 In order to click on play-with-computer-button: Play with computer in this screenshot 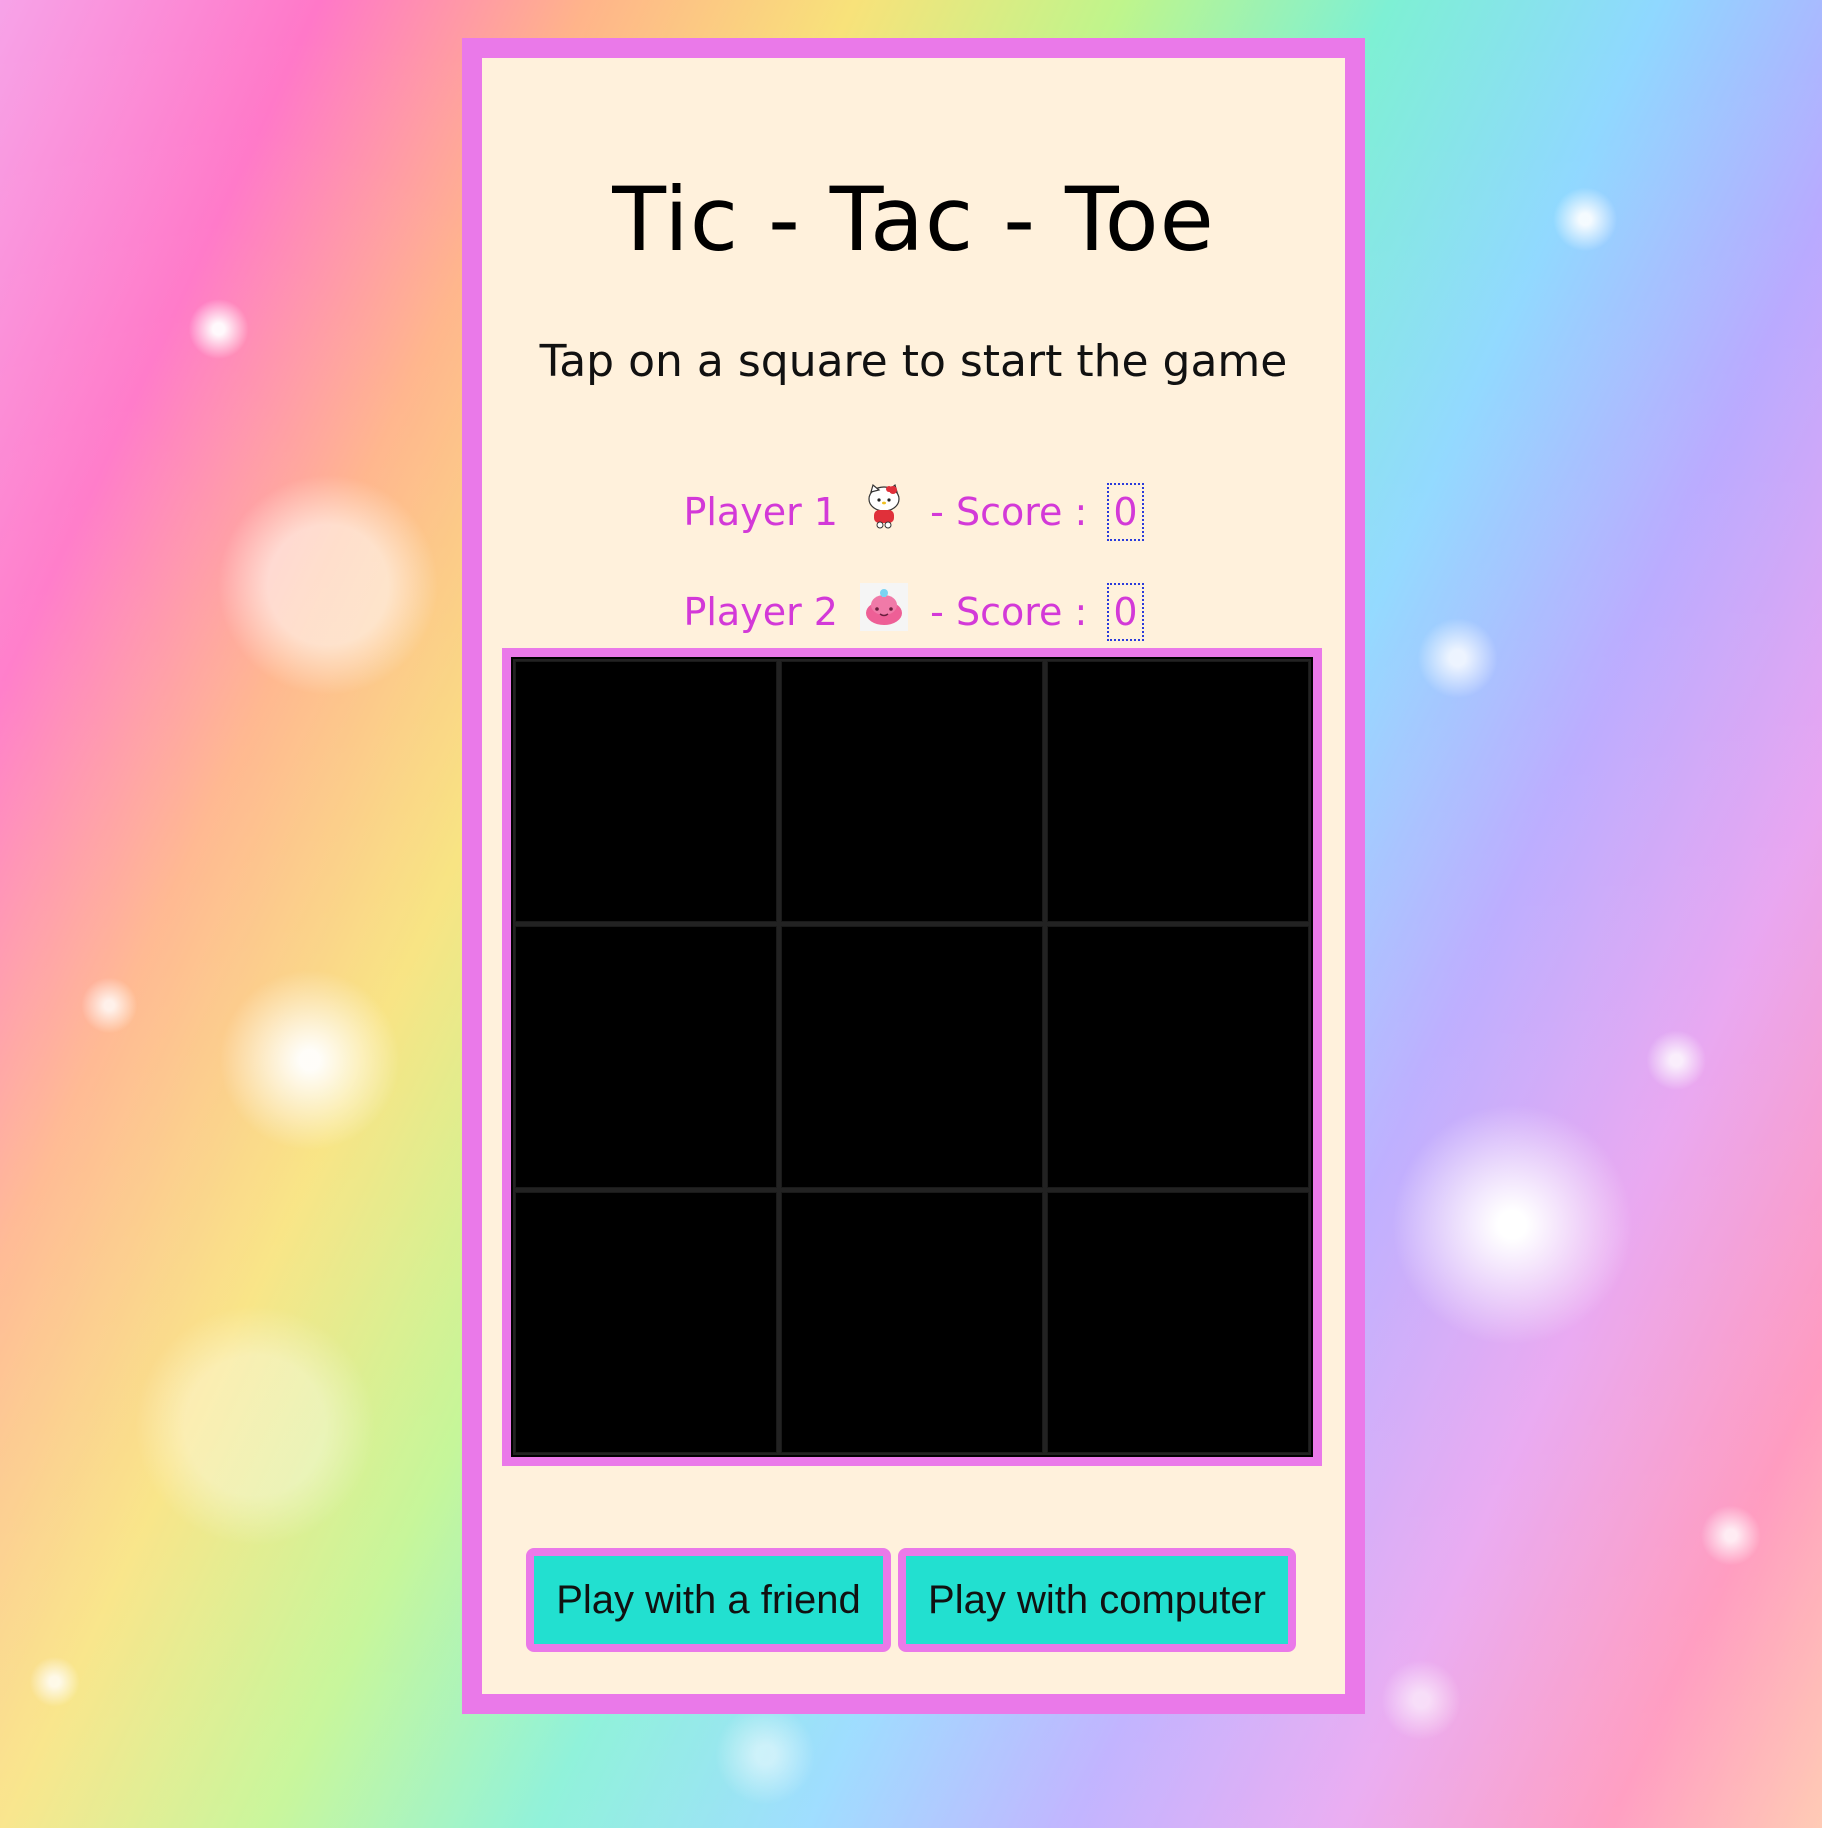, I will do `click(1097, 1600)`.